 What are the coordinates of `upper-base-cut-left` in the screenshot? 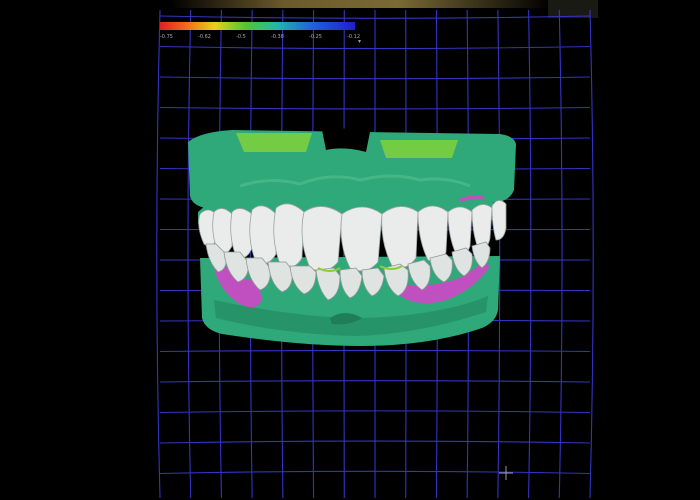 It's located at (274, 142).